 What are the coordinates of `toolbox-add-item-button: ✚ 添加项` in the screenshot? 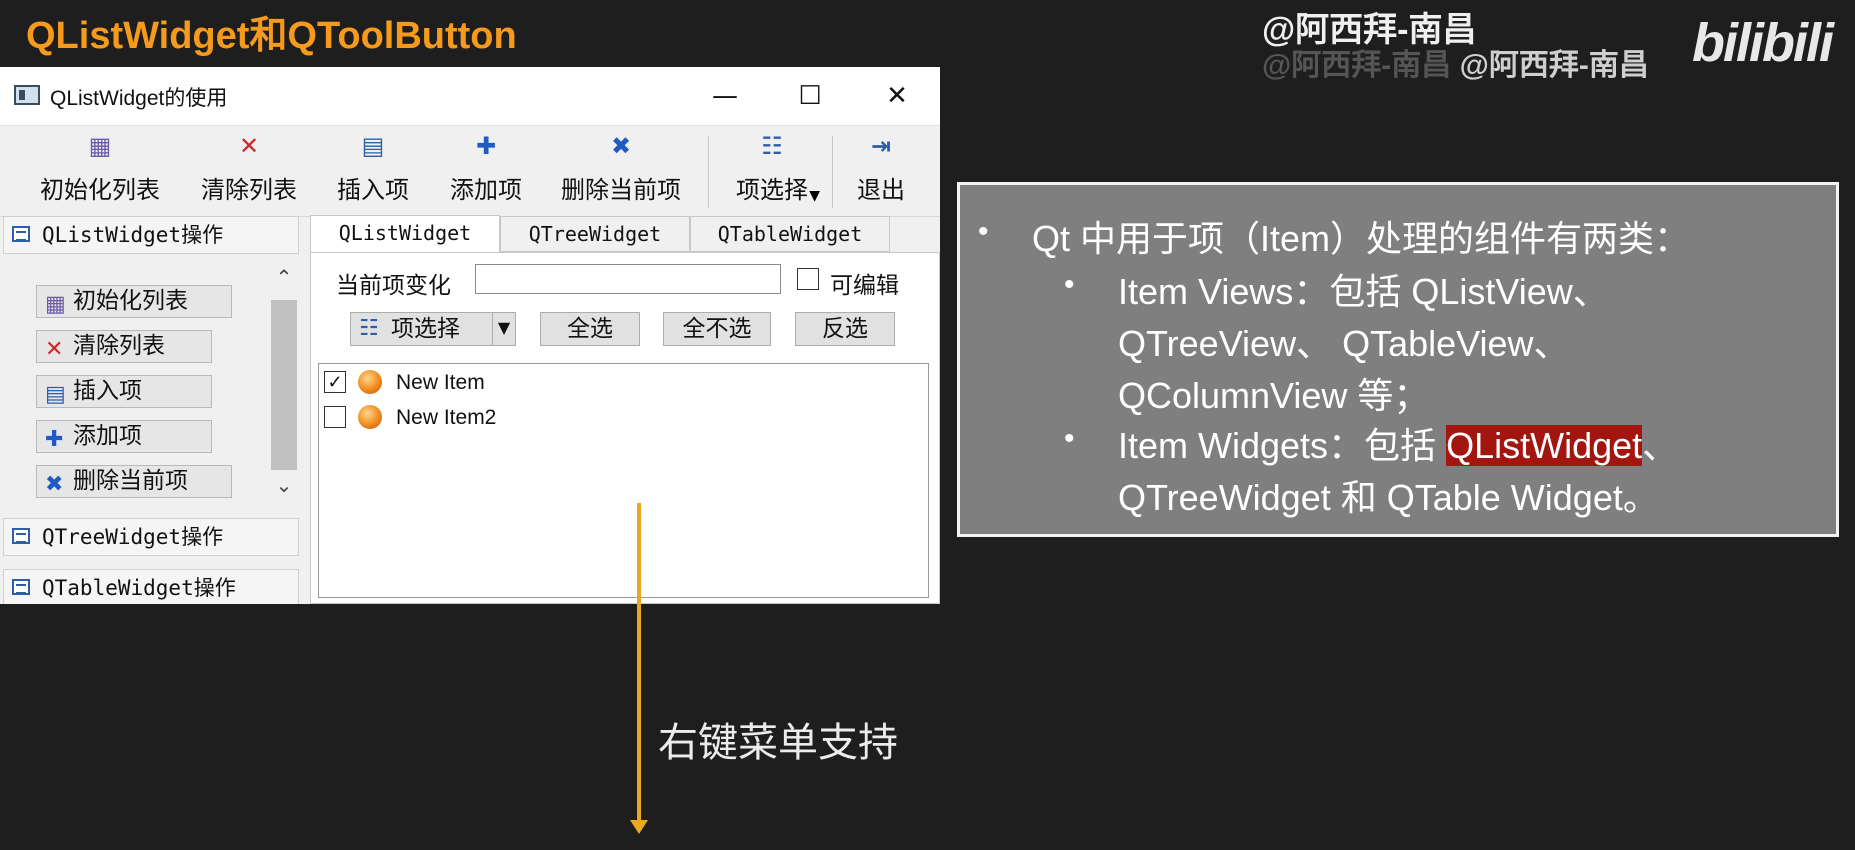 It's located at (124, 436).